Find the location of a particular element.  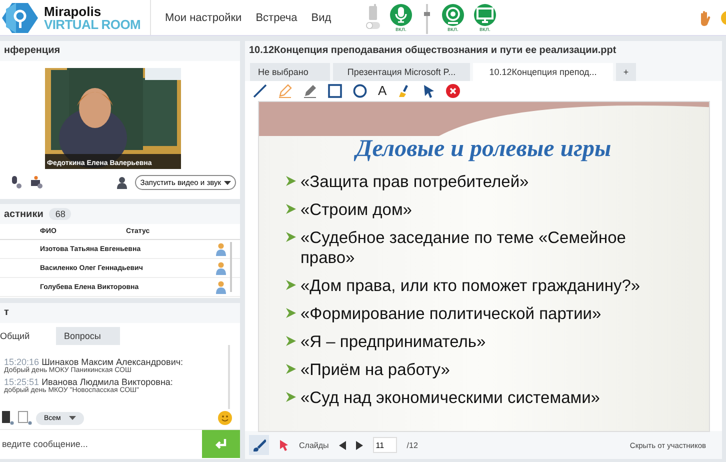

logo-subtitle: VIRTUAL ROOM is located at coordinates (92, 24).